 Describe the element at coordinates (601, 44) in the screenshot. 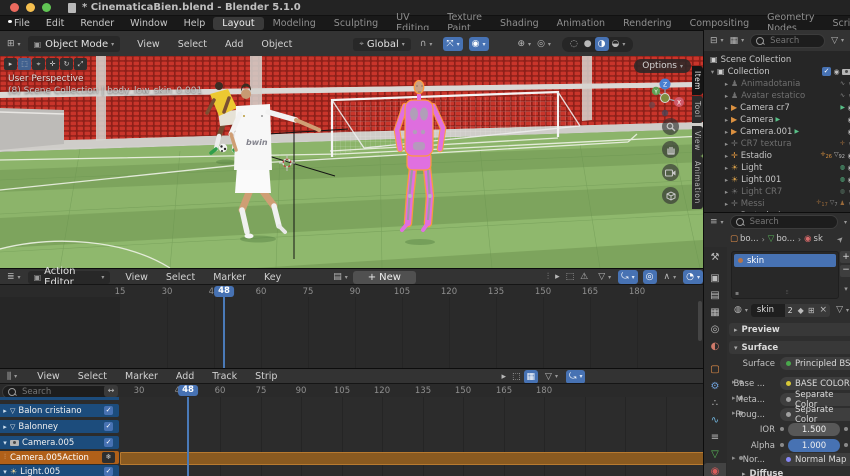

I see `material-preview-icon: ◑` at that location.